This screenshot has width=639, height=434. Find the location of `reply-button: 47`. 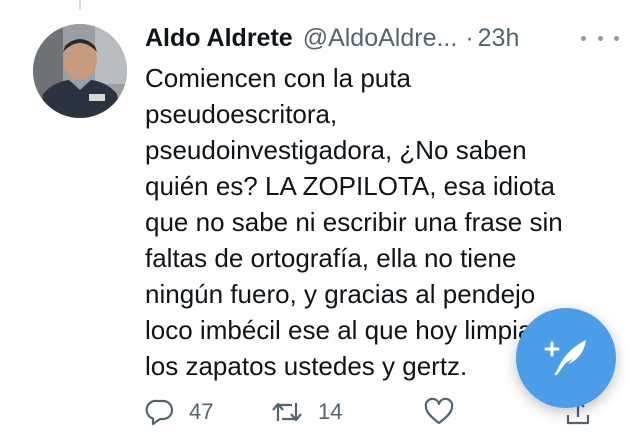

reply-button: 47 is located at coordinates (179, 412).